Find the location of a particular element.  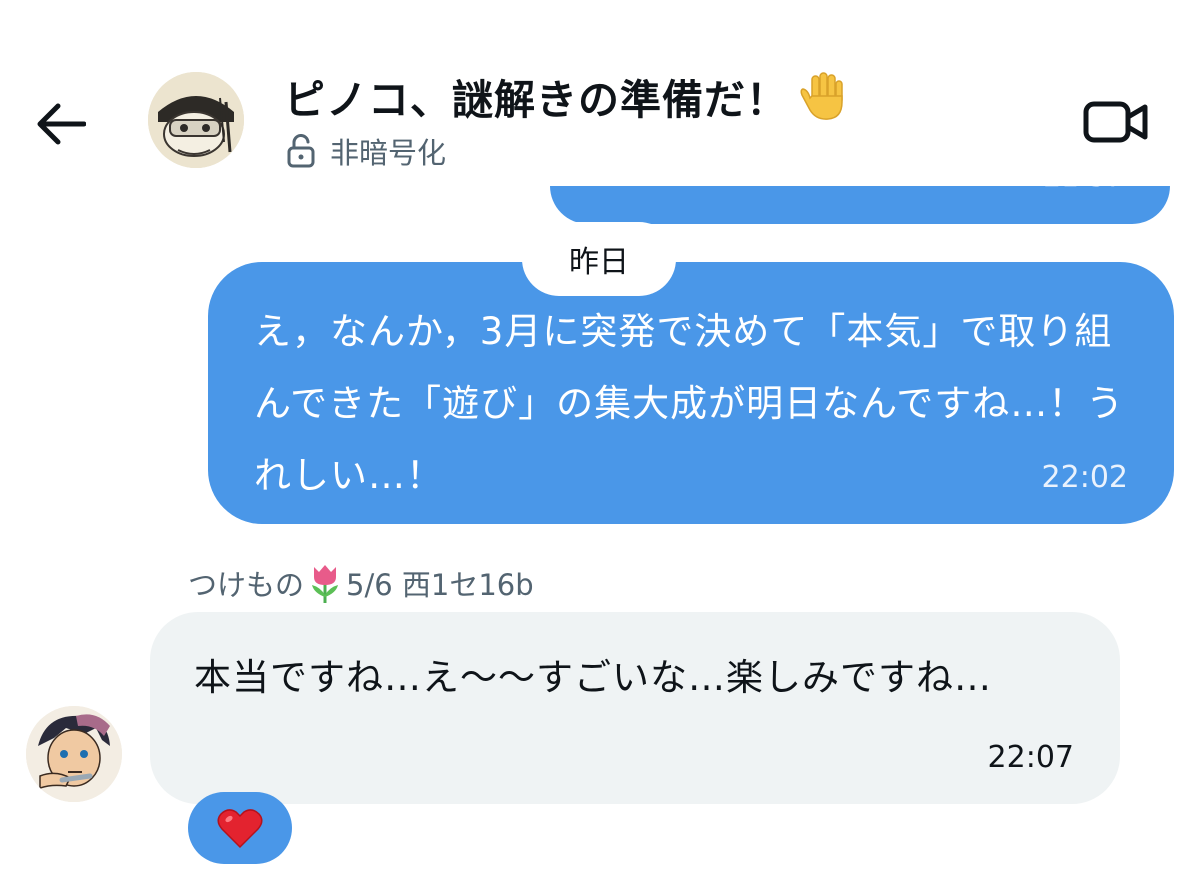

sender-name: つけもの 5/6 西1セ16b is located at coordinates (361, 583).